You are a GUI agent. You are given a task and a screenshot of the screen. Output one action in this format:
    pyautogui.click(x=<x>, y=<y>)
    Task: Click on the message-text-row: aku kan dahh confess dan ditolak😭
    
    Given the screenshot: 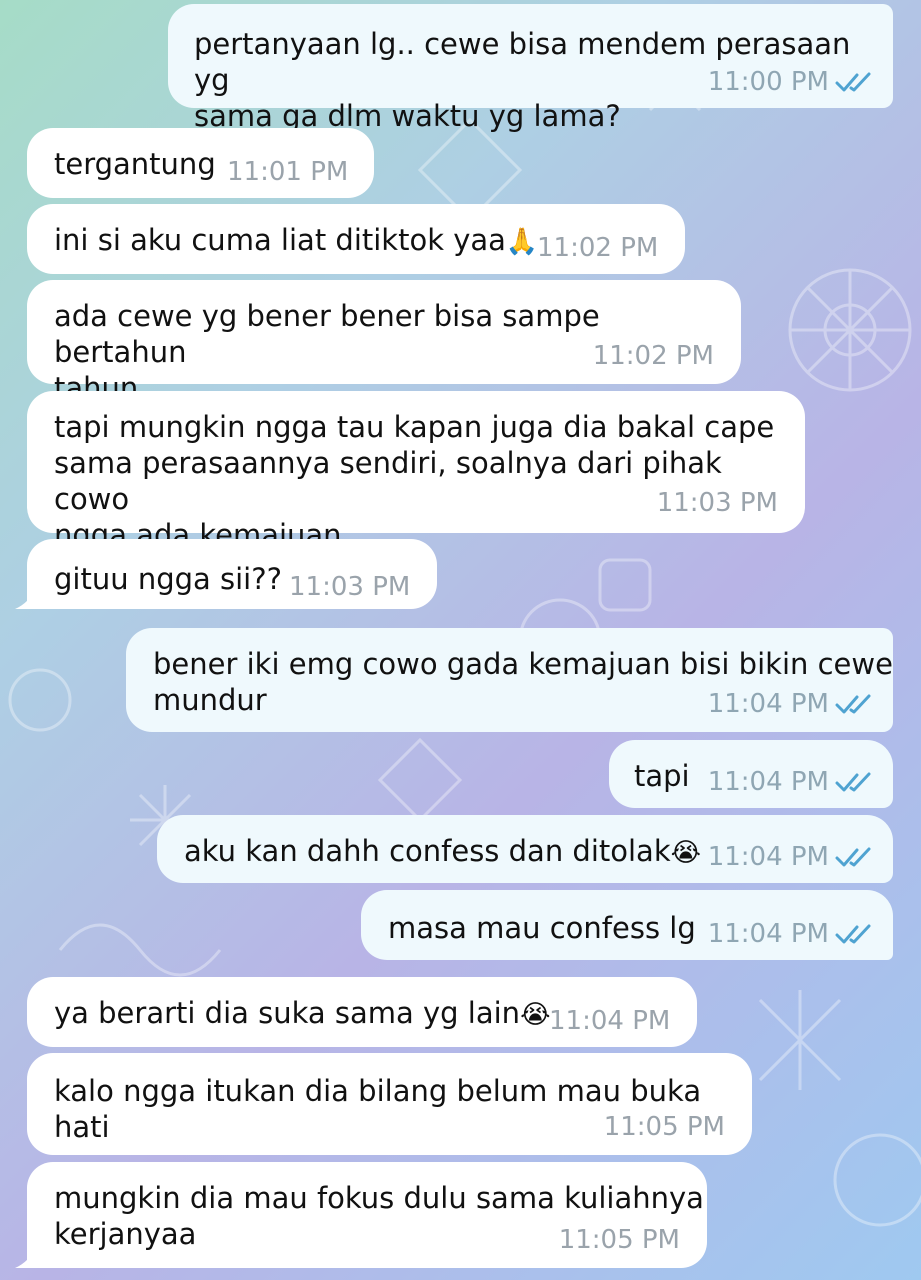 What is the action you would take?
    pyautogui.click(x=442, y=851)
    